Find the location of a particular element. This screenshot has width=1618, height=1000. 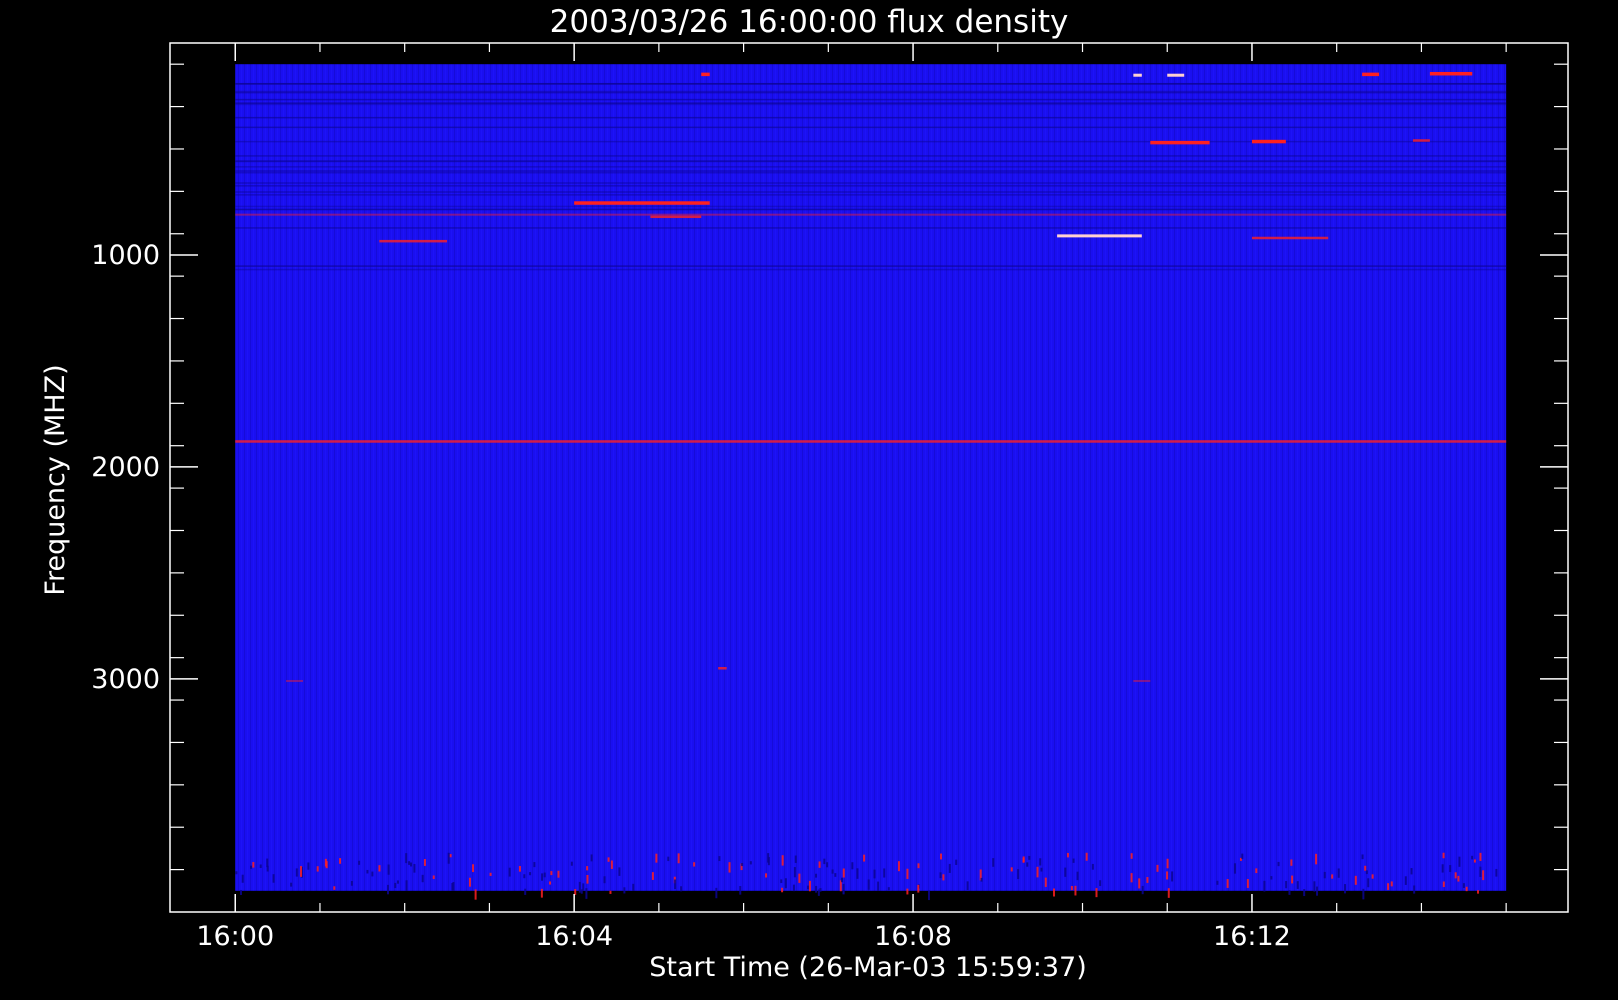

chart-title: 2003/03/26 16:00:00 flux density is located at coordinates (809, 22).